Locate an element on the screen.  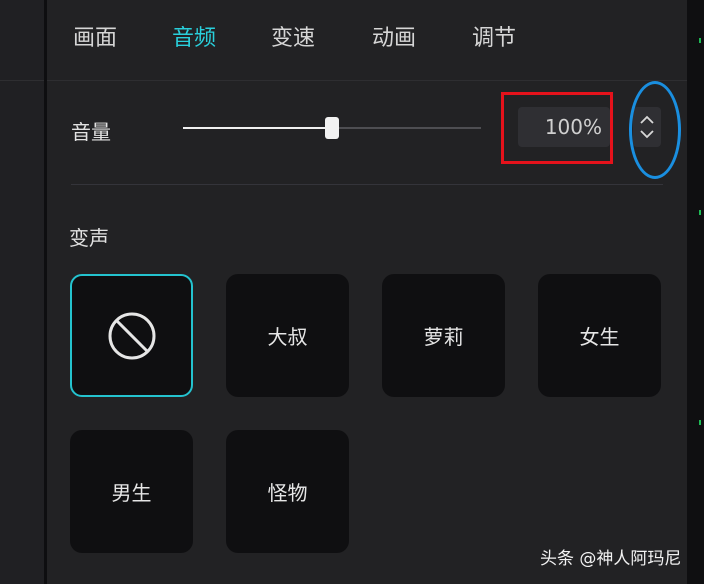
tab-audio: 音频 is located at coordinates (194, 36).